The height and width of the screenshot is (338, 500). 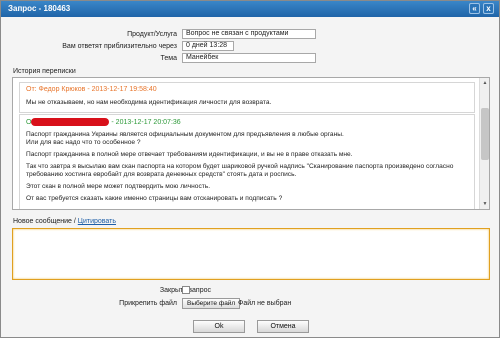 I want to click on redaction-mark, so click(x=70, y=122).